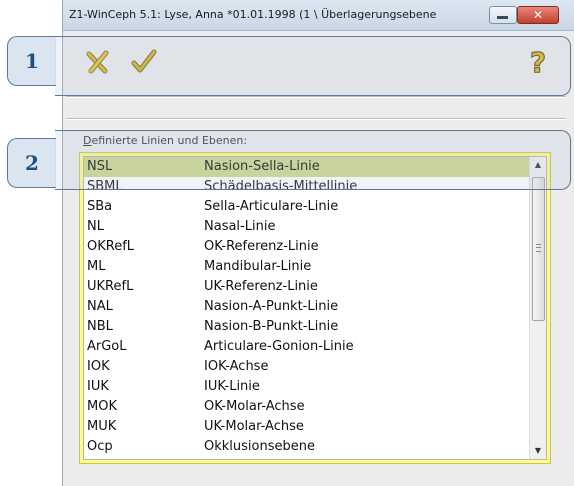 This screenshot has width=574, height=486. I want to click on list-item: IUK IUK-Linie, so click(307, 387).